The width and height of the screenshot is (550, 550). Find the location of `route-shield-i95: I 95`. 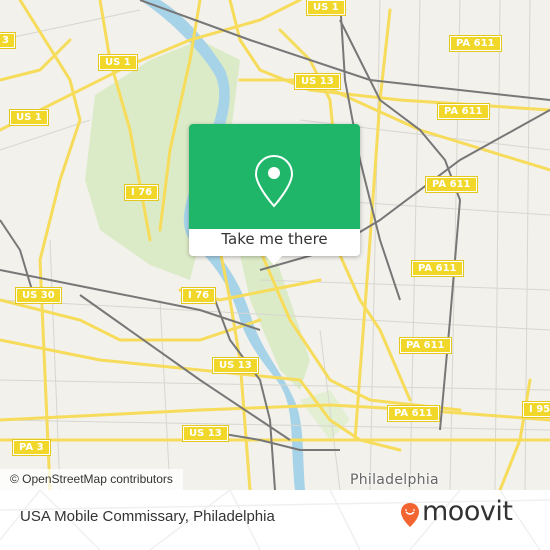

route-shield-i95: I 95 is located at coordinates (535, 409).